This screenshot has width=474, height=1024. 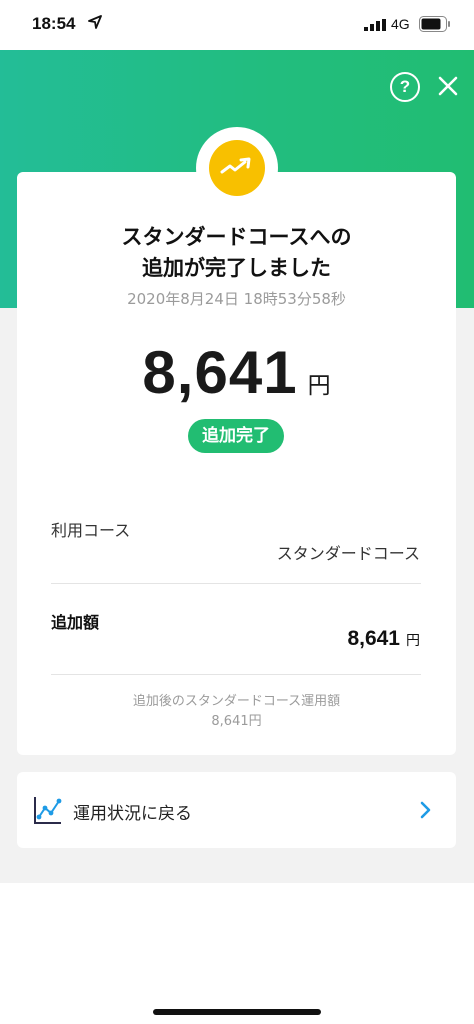 I want to click on course-label: 利用コース, so click(x=91, y=530).